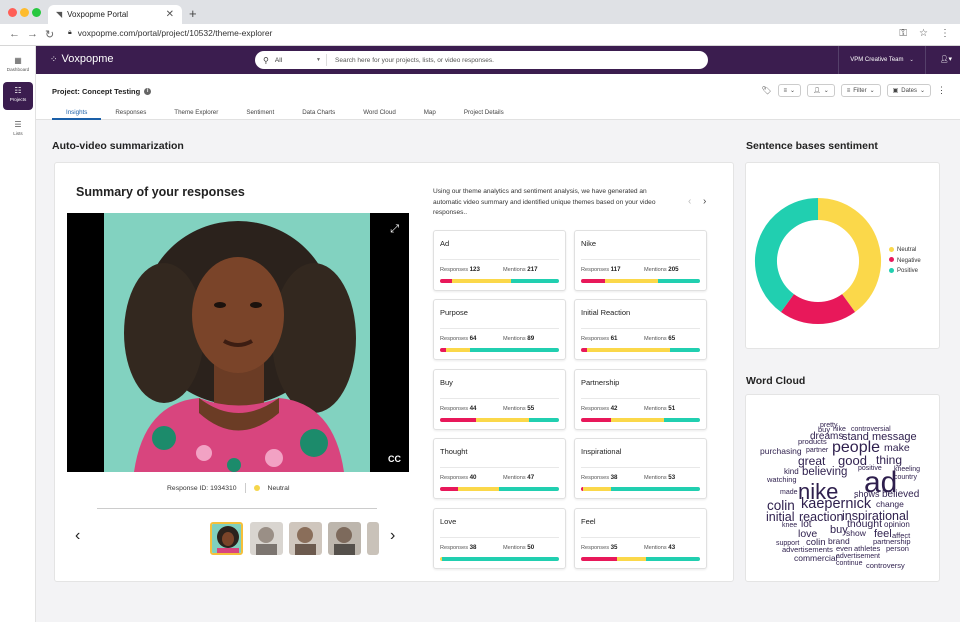 This screenshot has height=622, width=960. I want to click on responses-count: 44, so click(473, 408).